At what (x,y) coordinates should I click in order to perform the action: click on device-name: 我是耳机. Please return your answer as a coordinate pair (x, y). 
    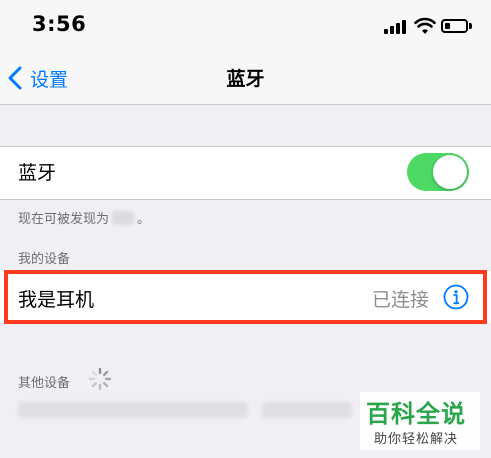
    Looking at the image, I should click on (56, 300).